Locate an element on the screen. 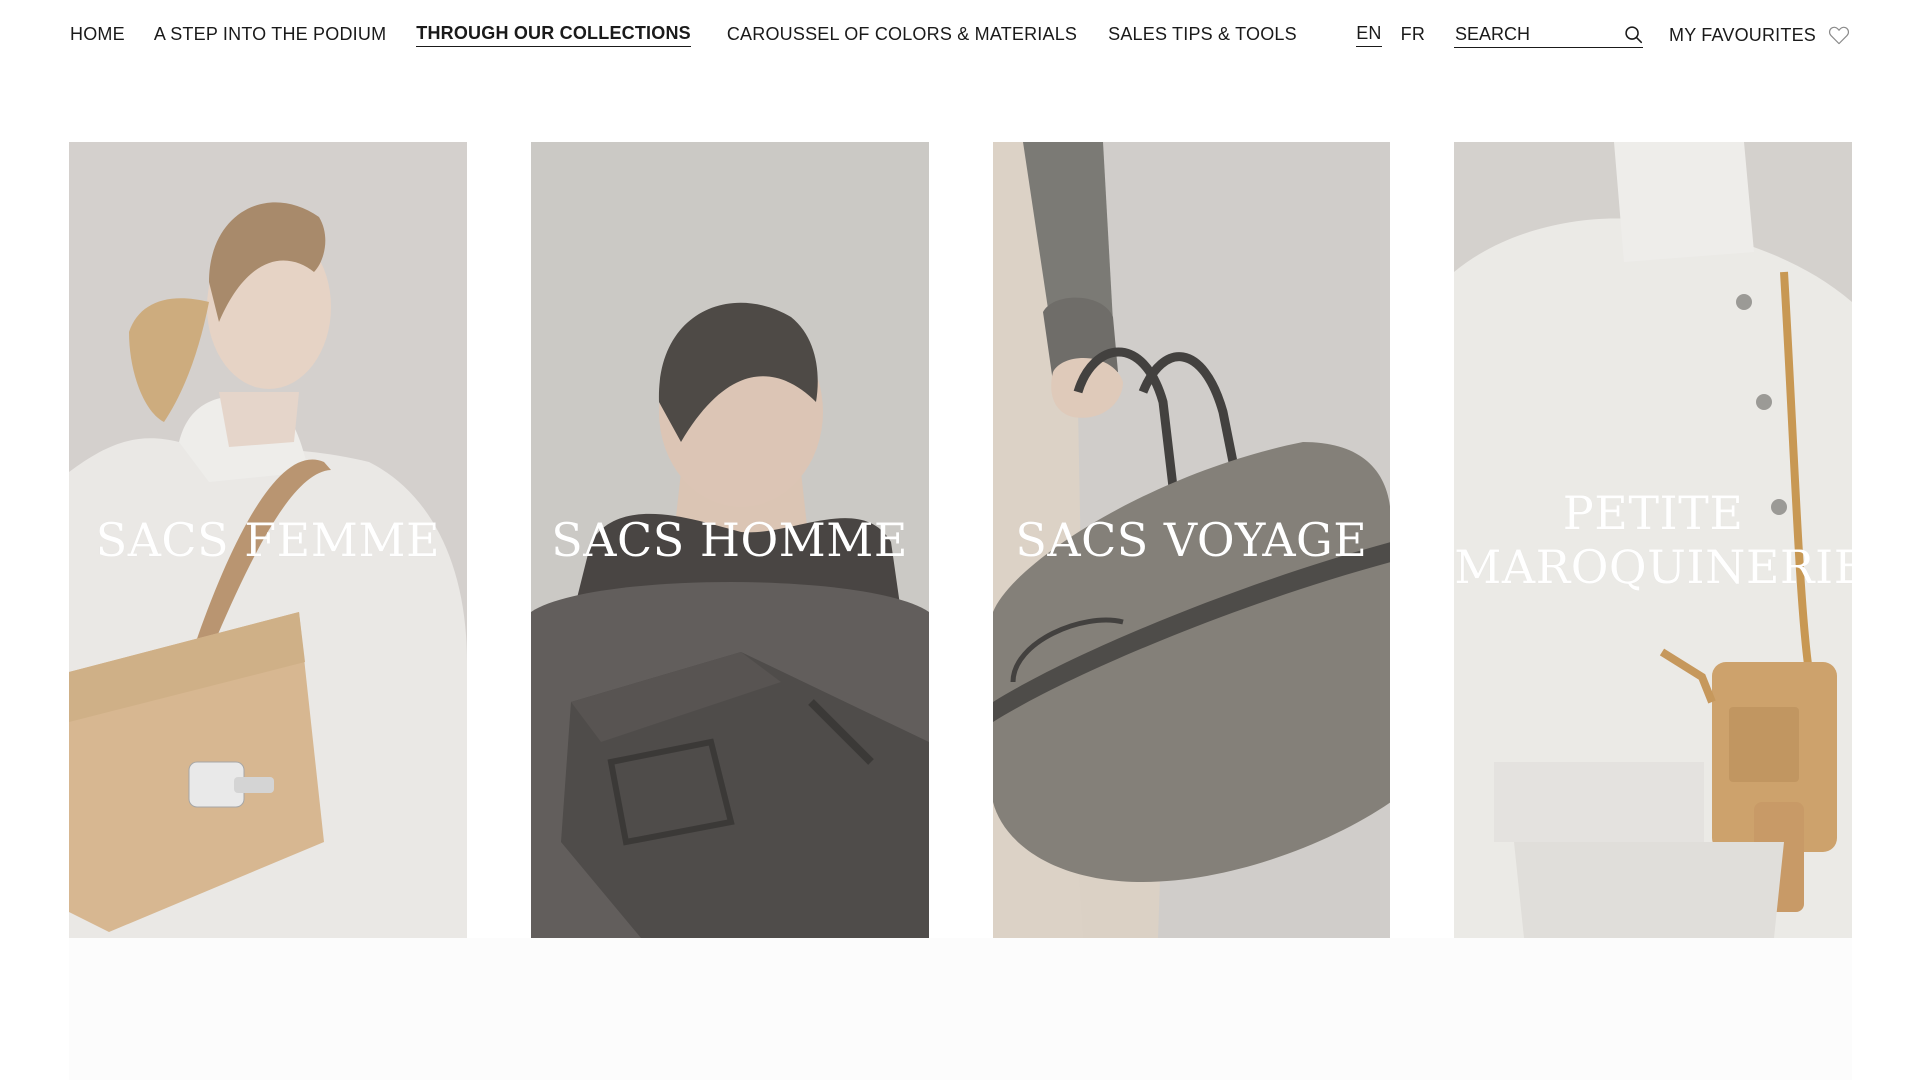  utility-bar: EN FR MY FAVOURITES is located at coordinates (1603, 35).